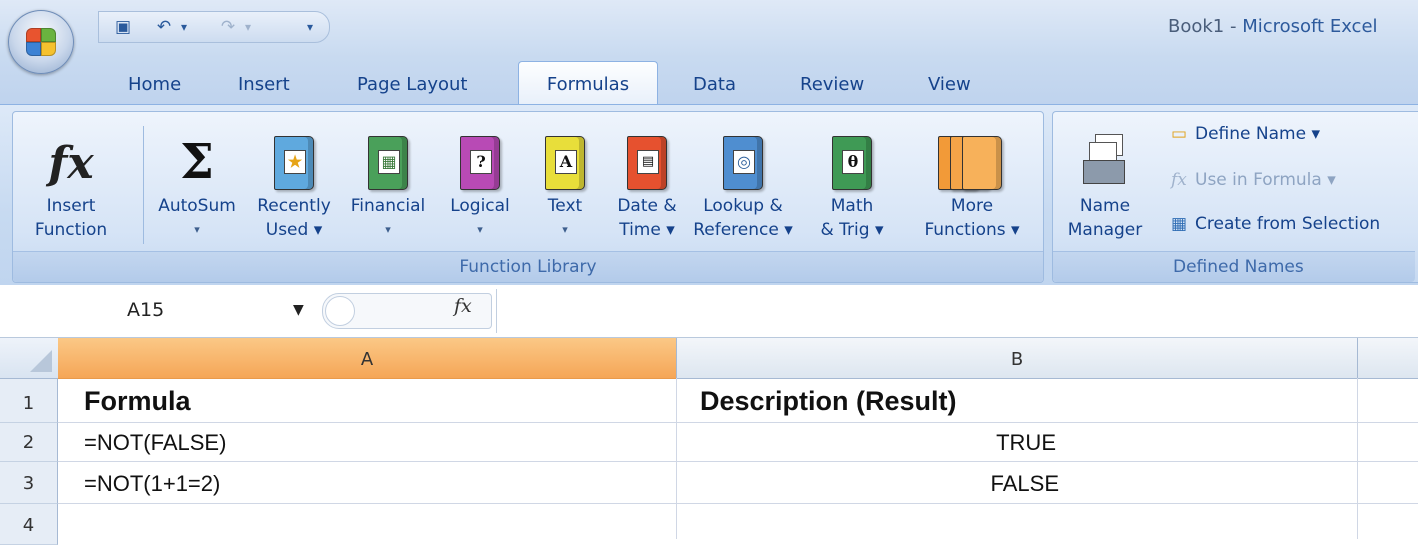 This screenshot has width=1418, height=548. What do you see at coordinates (480, 230) in the screenshot?
I see `logical-dropdown-icon: ▾` at bounding box center [480, 230].